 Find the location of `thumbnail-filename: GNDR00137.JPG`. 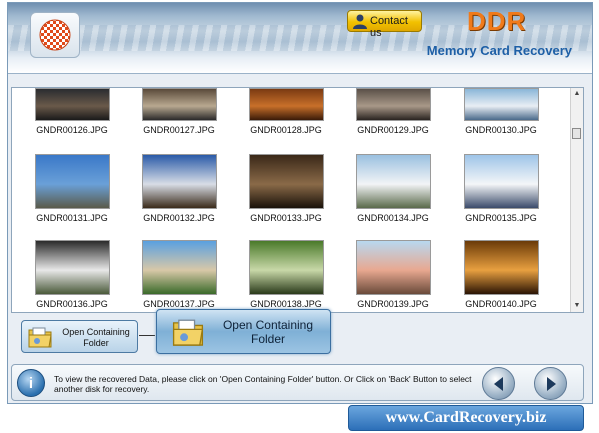

thumbnail-filename: GNDR00137.JPG is located at coordinates (179, 304).